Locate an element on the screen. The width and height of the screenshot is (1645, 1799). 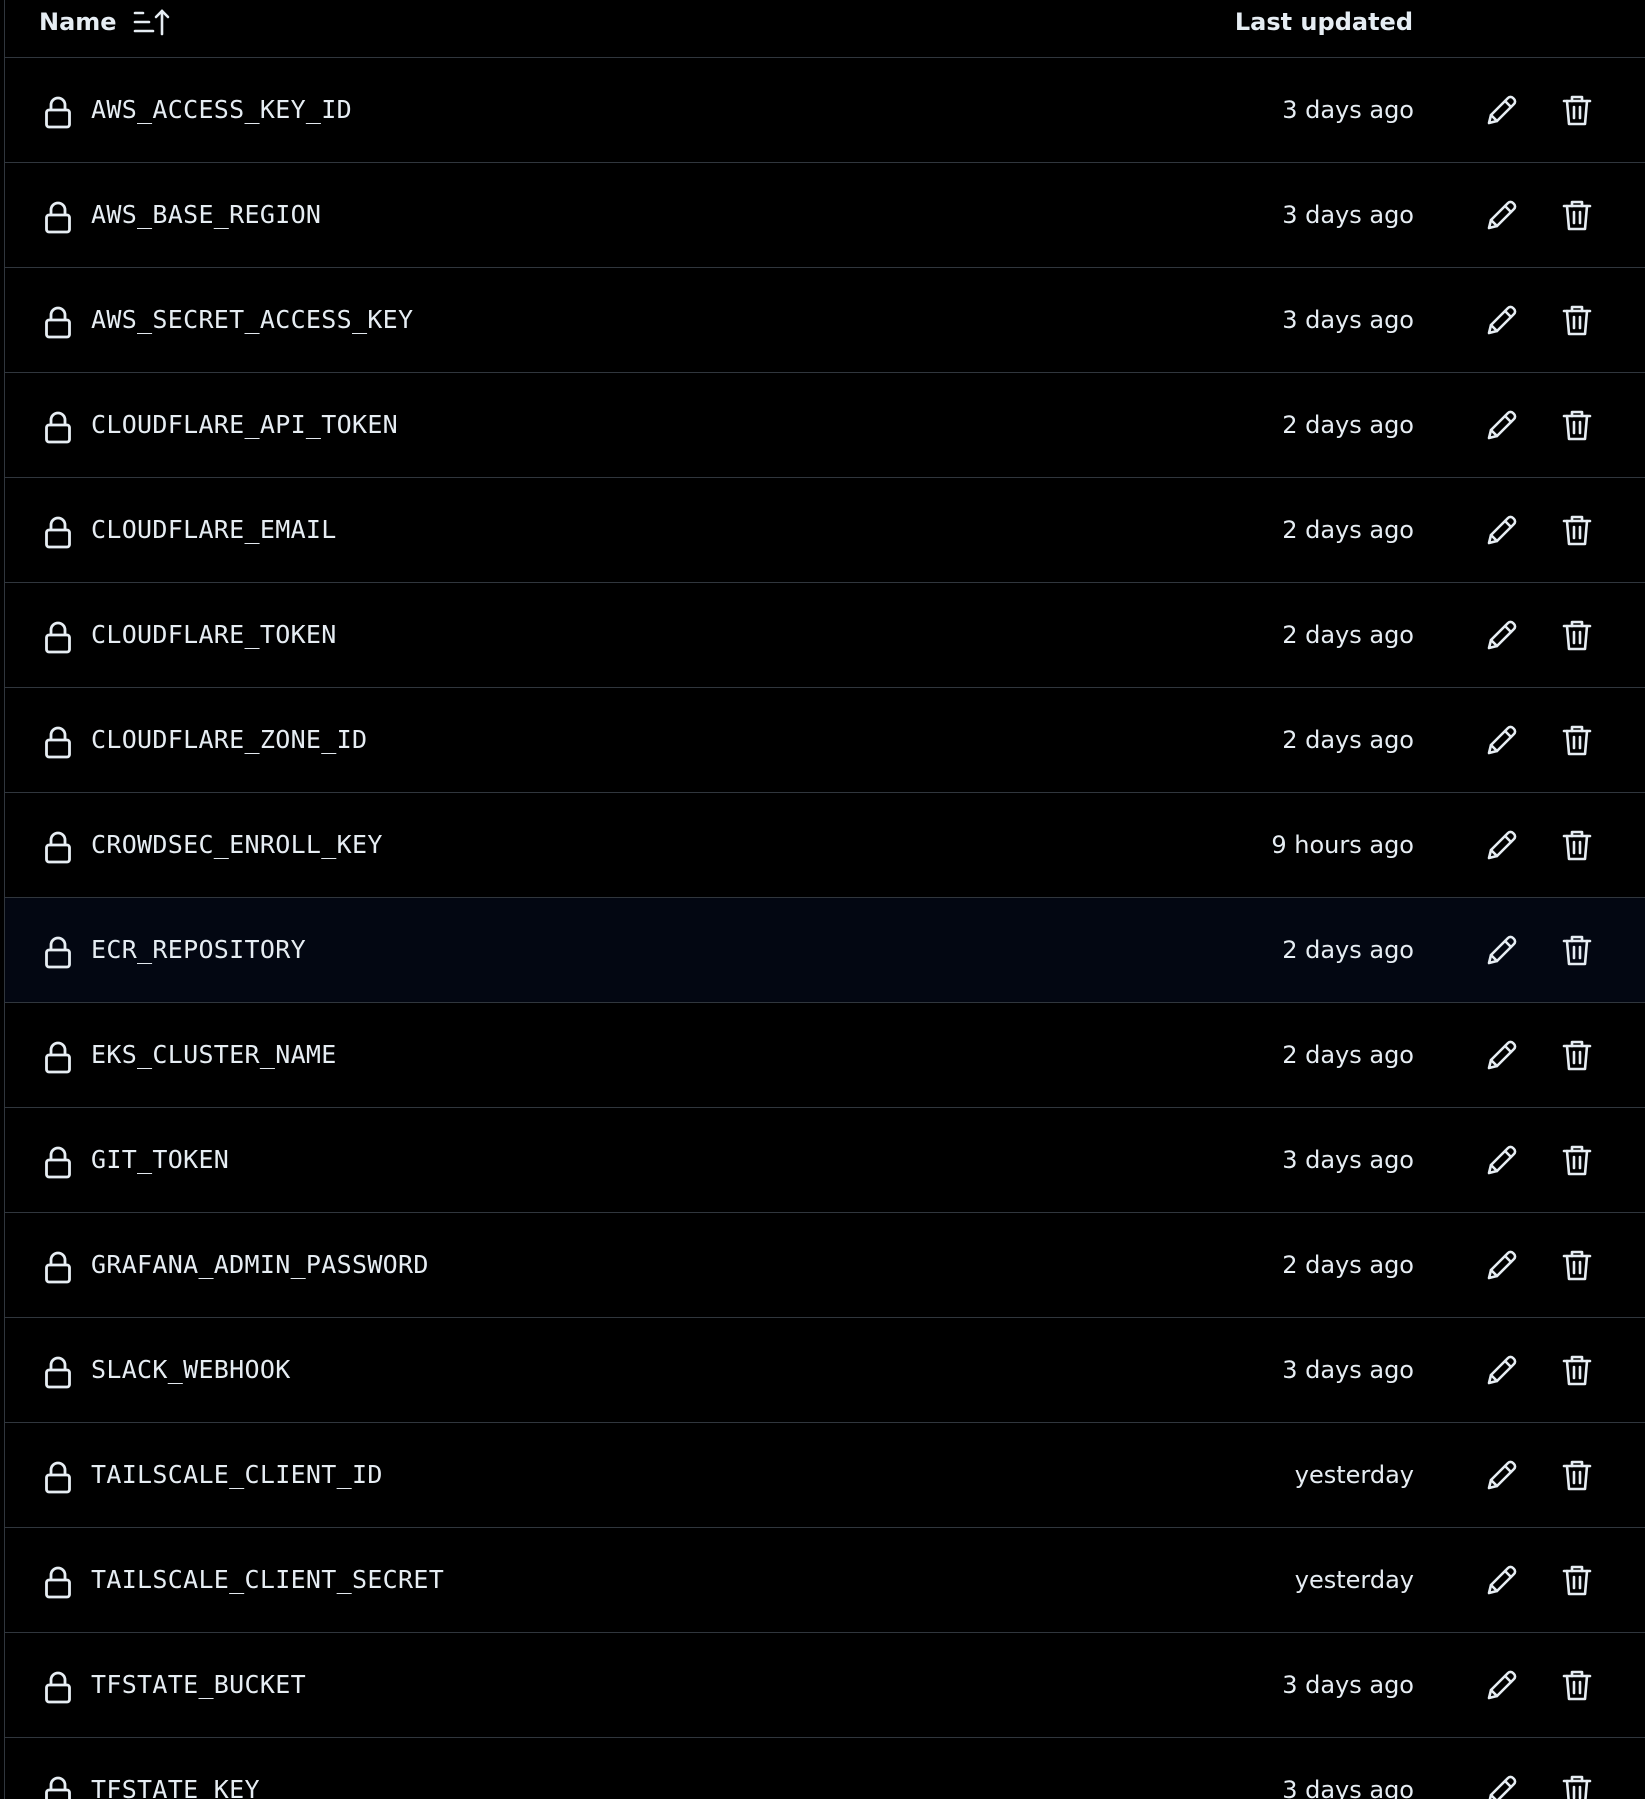
secret-name: CROWDSEC_ENROLL_KEY is located at coordinates (237, 844).